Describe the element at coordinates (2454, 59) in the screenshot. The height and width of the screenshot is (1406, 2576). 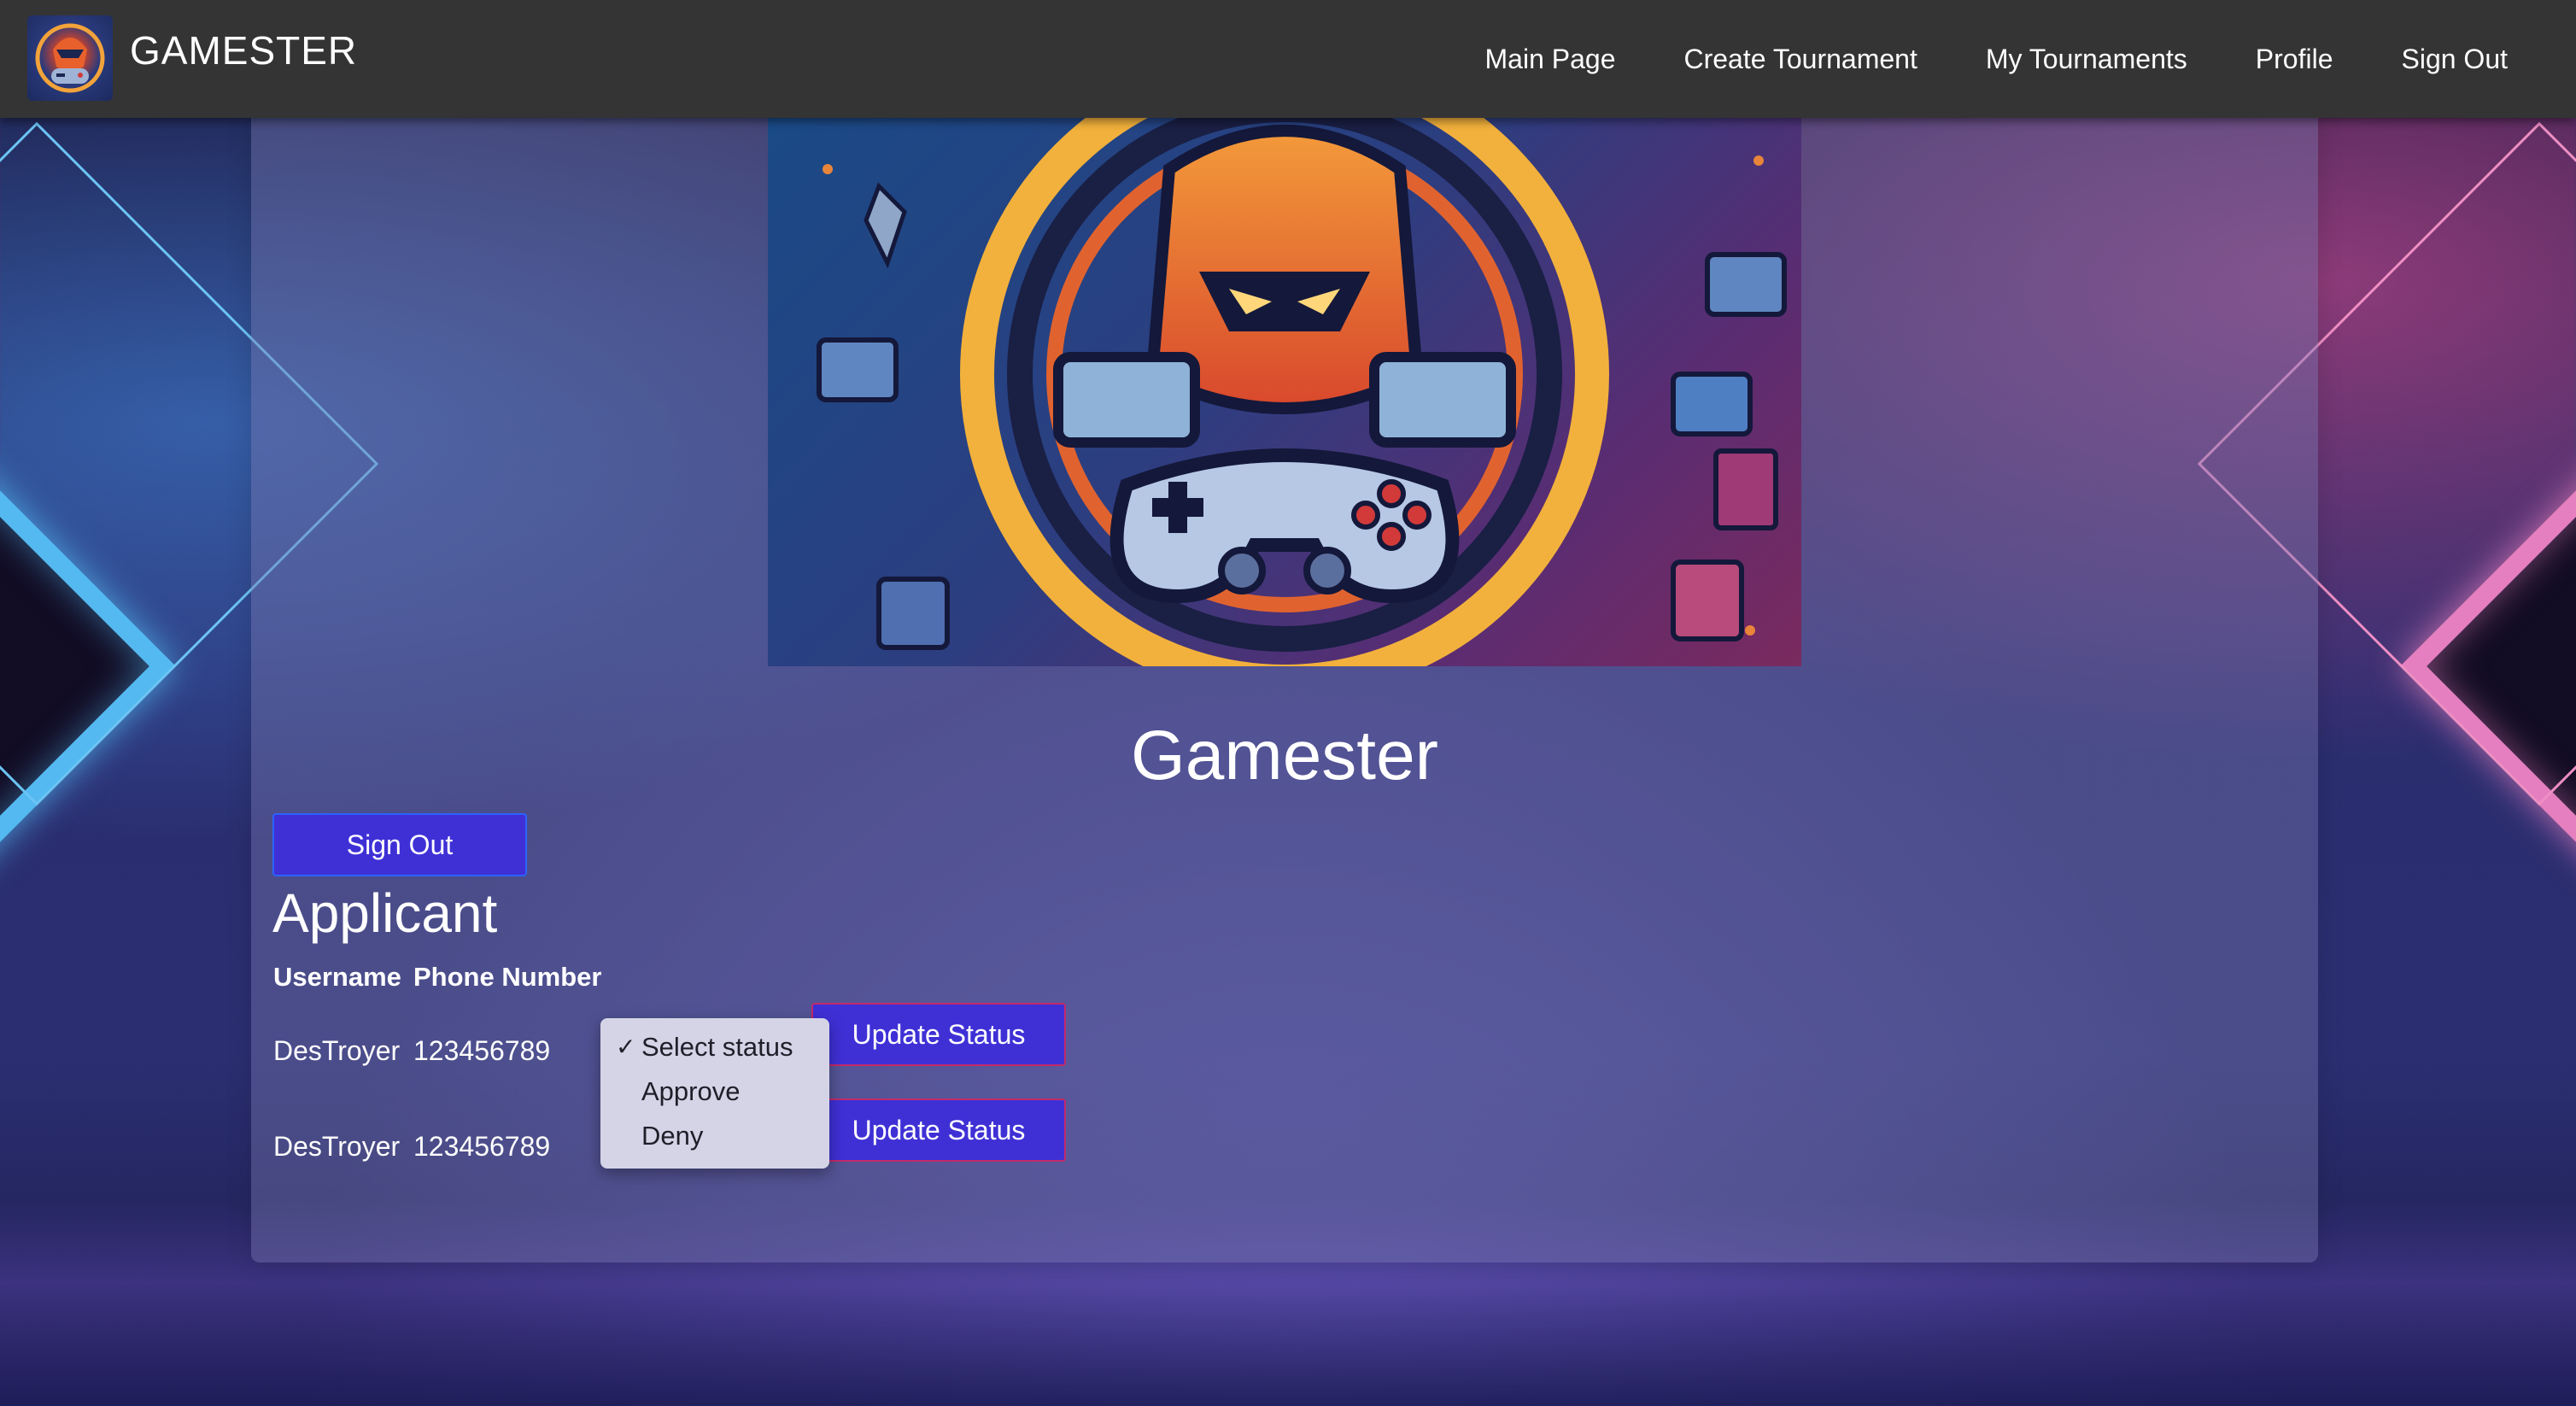
I see `nav-link-sign-out: Sign Out` at that location.